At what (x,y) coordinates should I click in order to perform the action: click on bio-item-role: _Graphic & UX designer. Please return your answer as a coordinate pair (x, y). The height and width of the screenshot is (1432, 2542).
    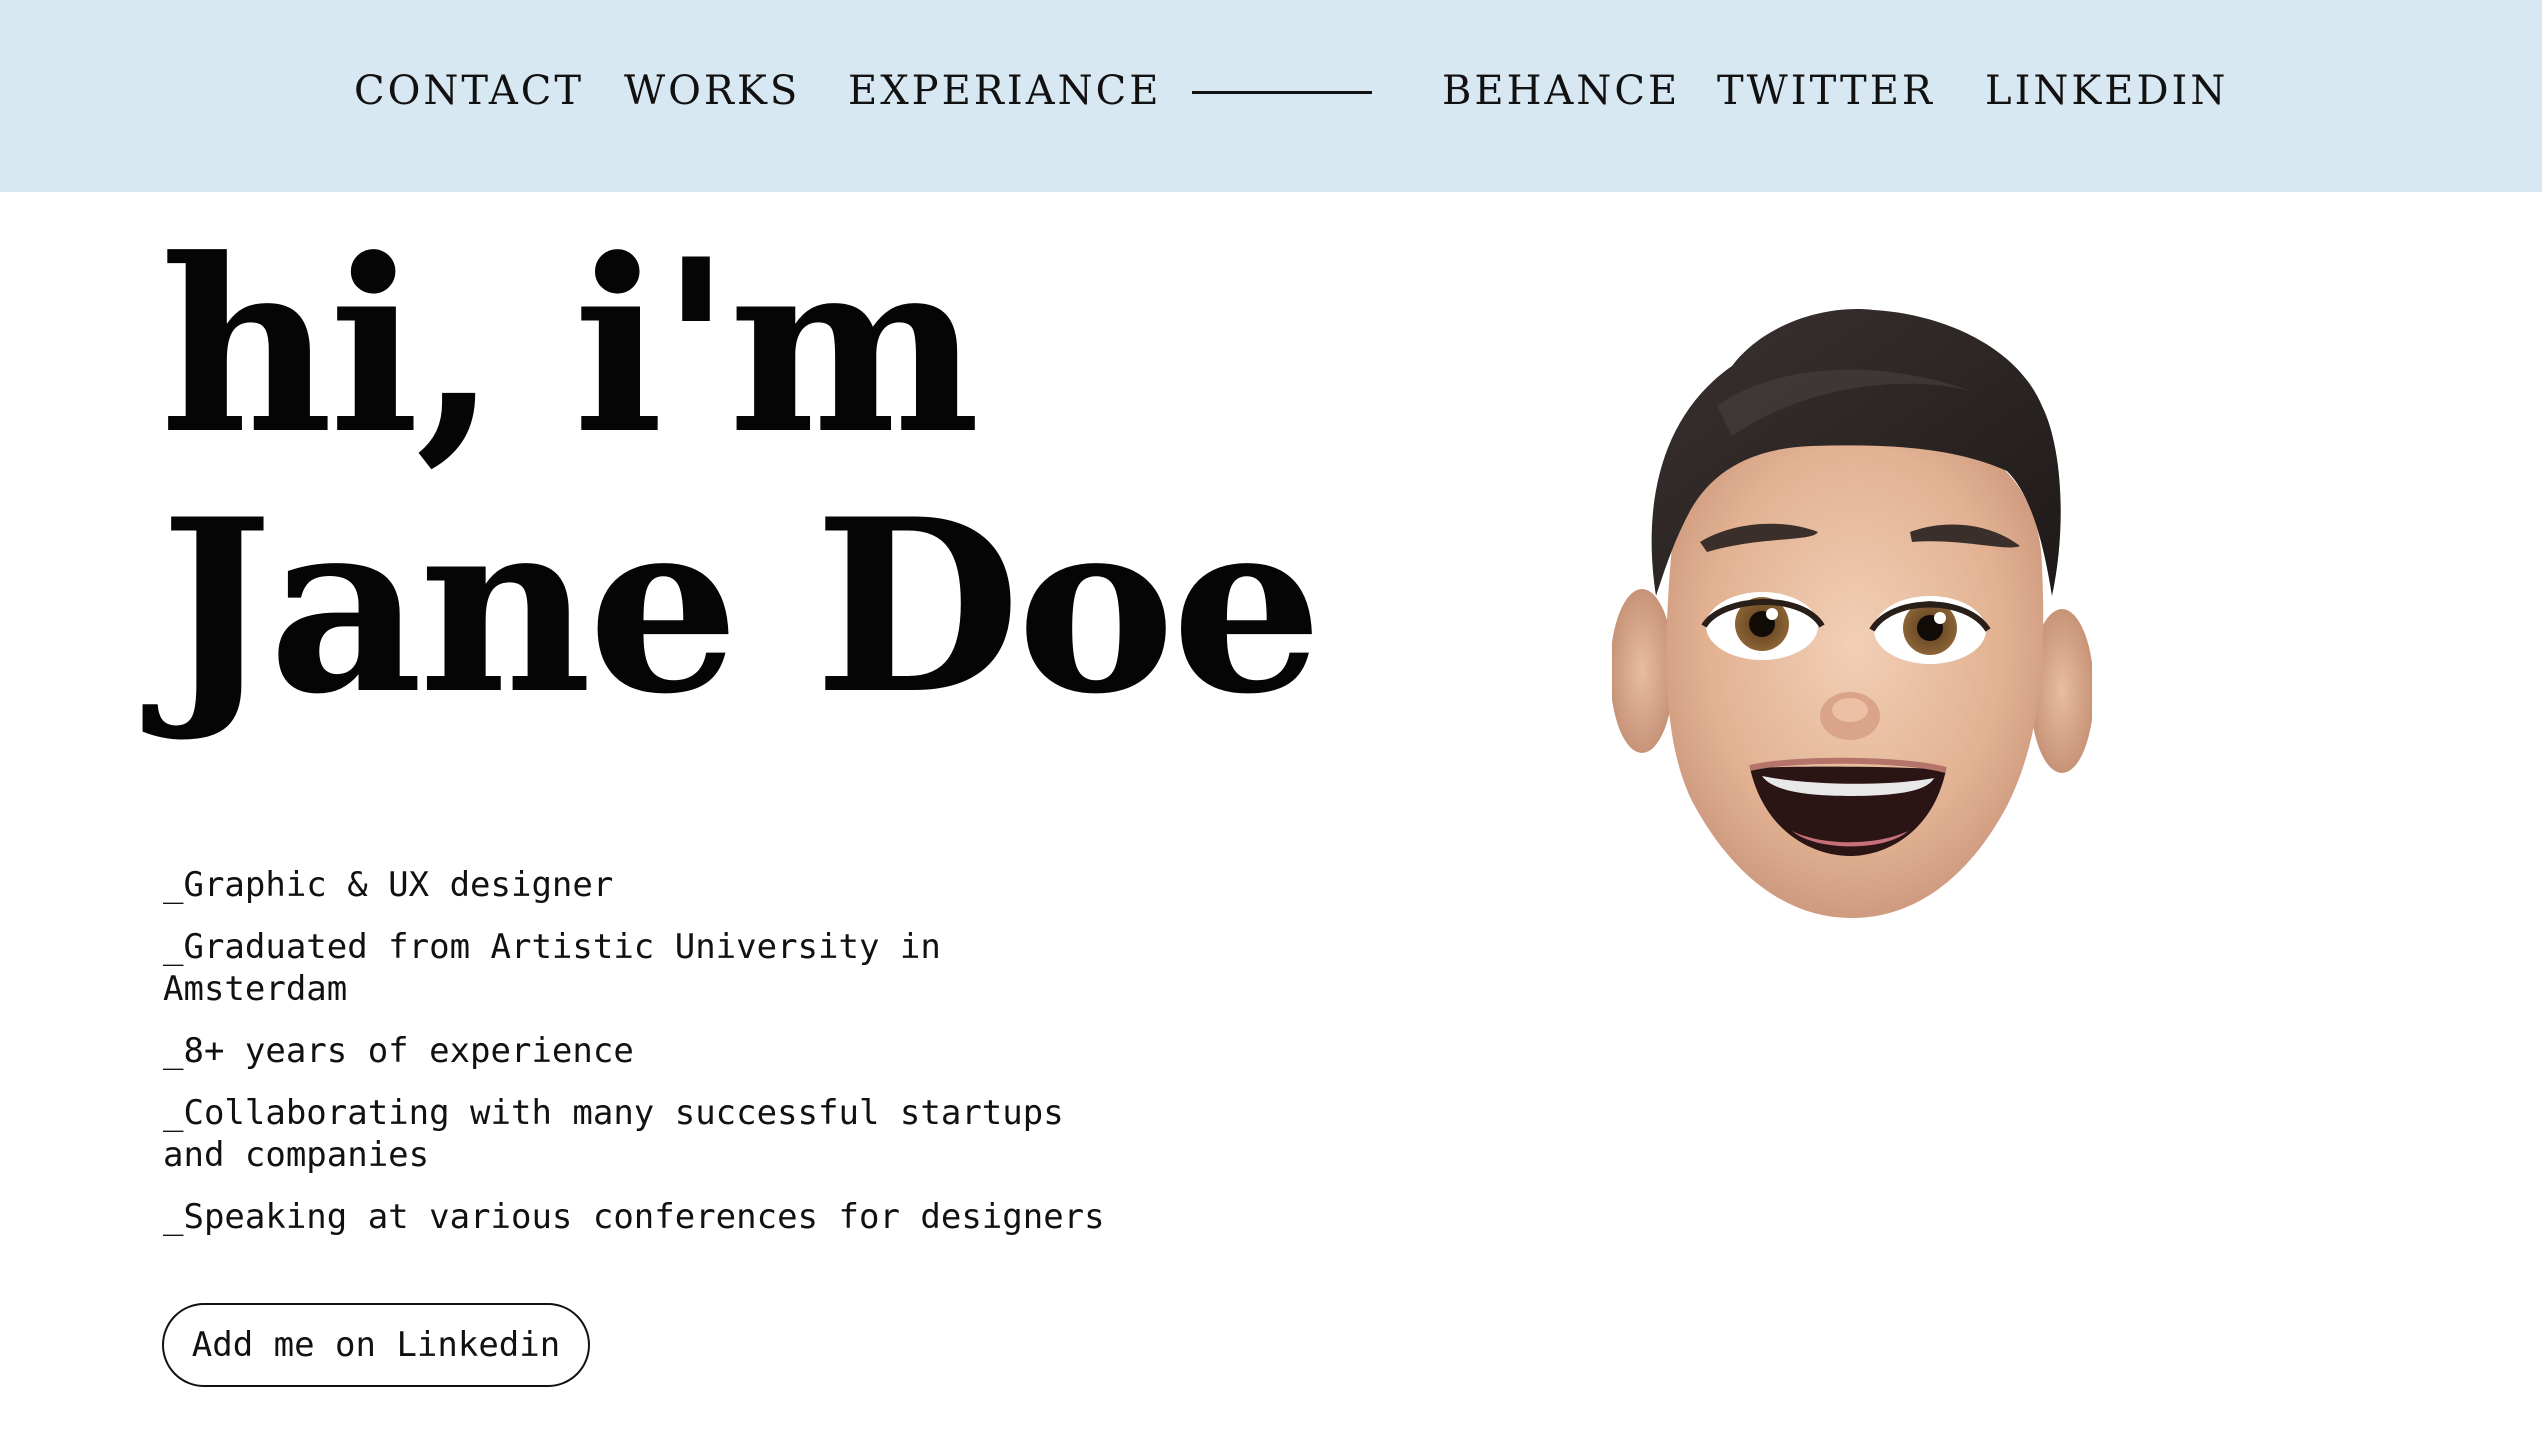
    Looking at the image, I should click on (388, 885).